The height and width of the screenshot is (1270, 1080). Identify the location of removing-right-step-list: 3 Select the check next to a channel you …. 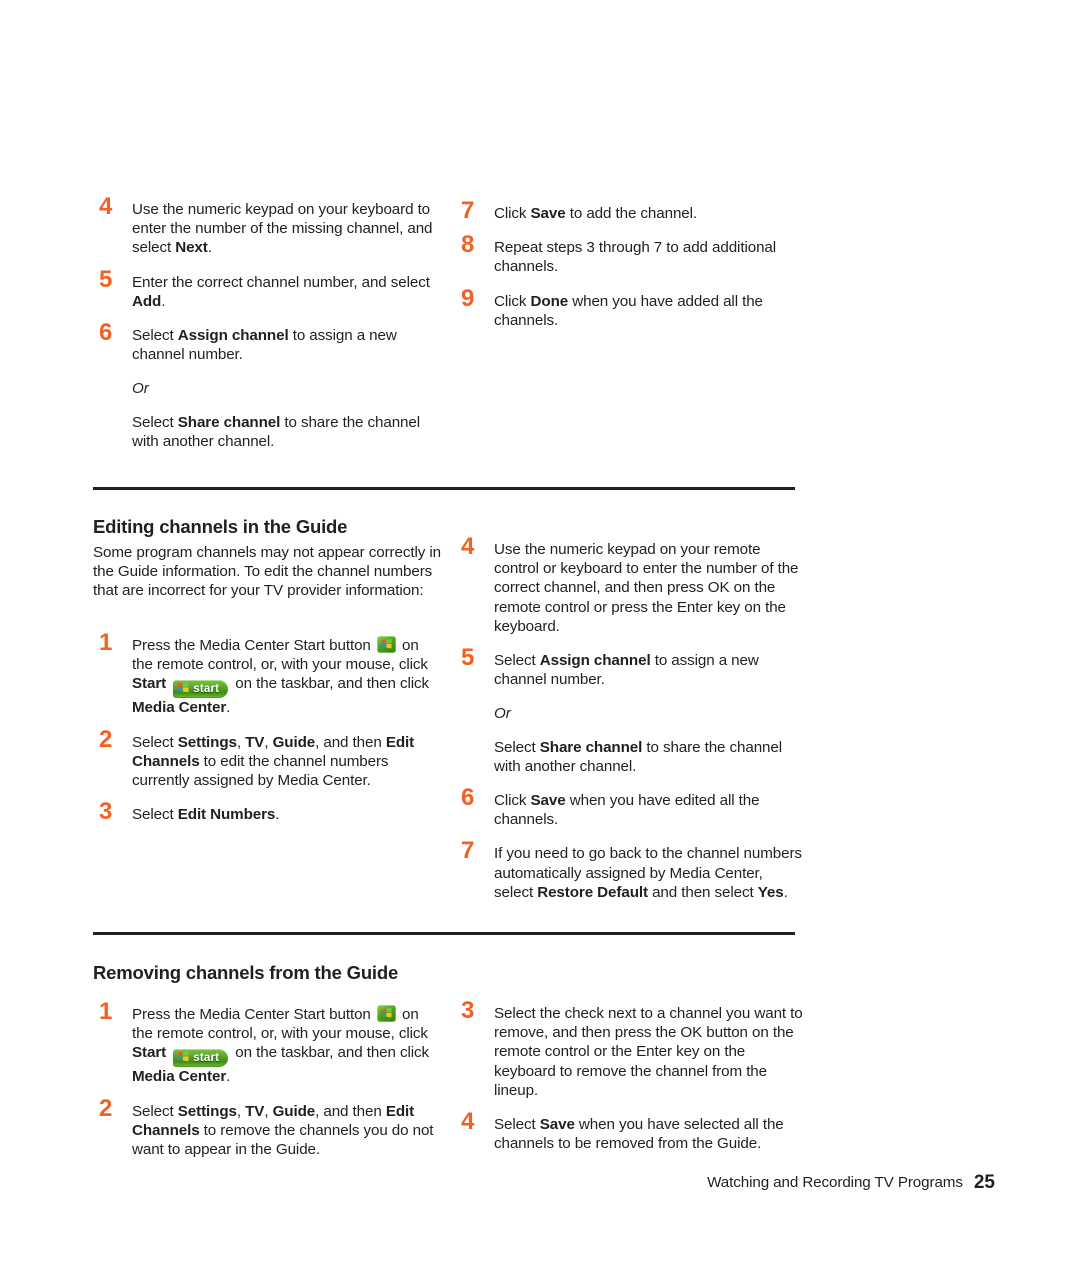
(629, 1076).